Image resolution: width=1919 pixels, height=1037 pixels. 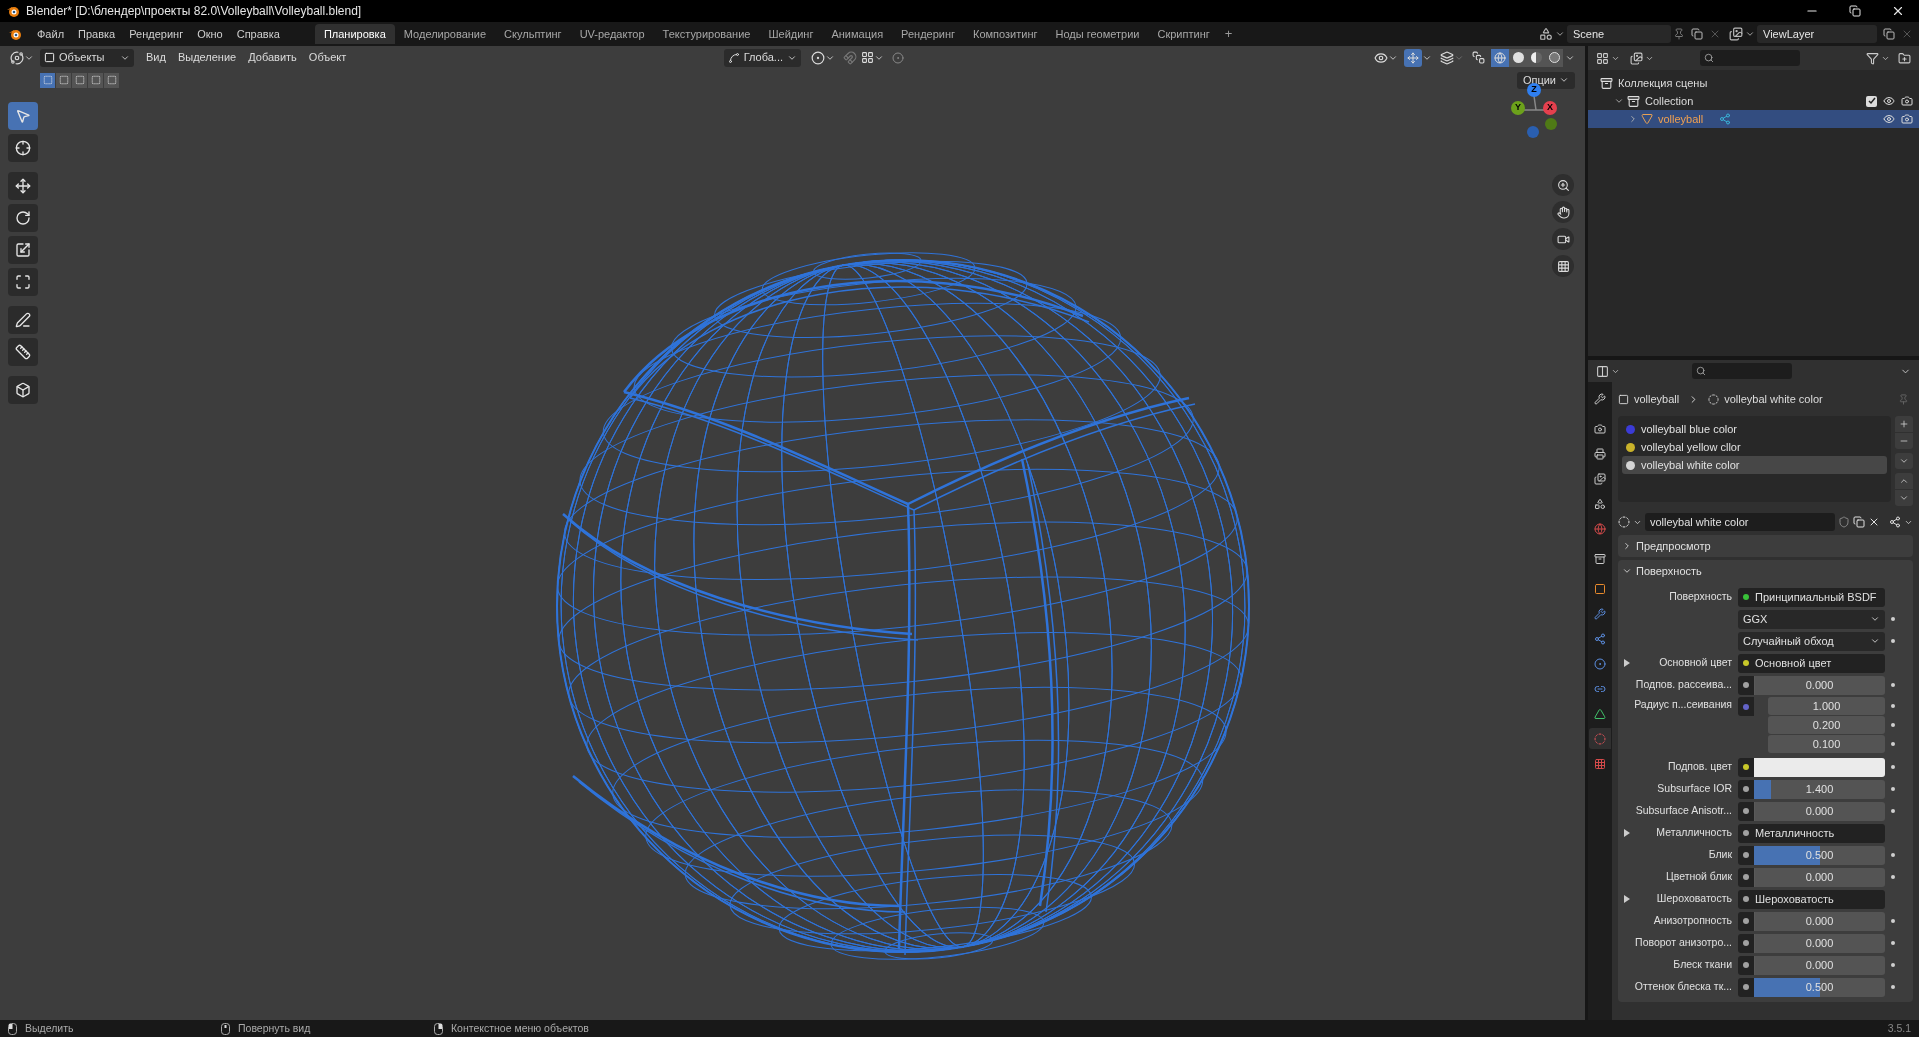 I want to click on overlays-icon, so click(x=1447, y=57).